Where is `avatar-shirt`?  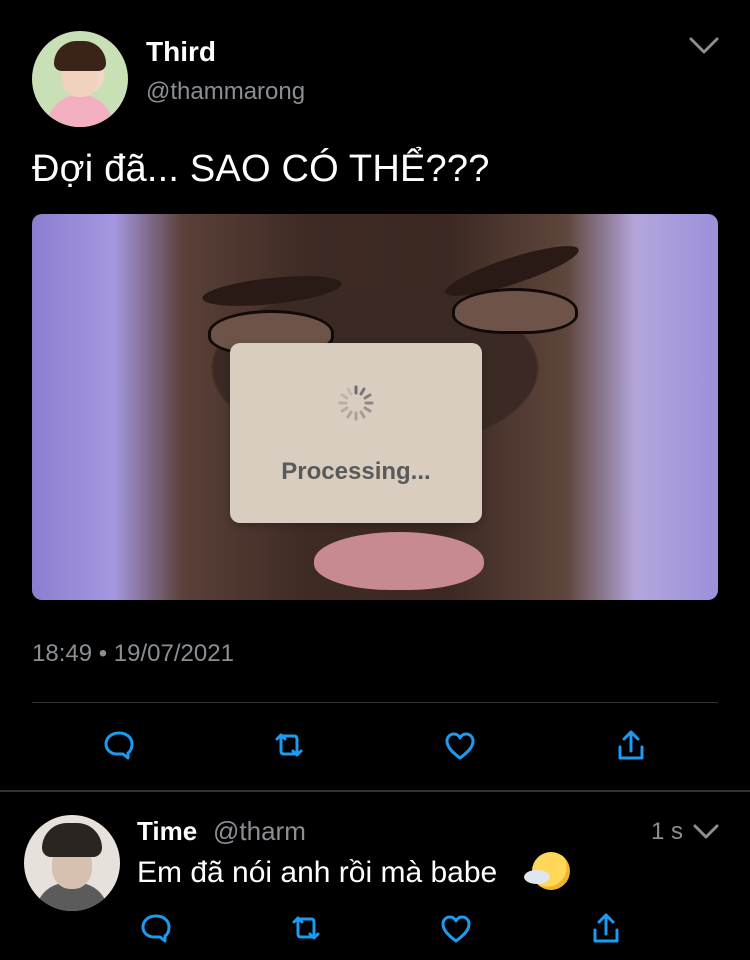 avatar-shirt is located at coordinates (80, 111).